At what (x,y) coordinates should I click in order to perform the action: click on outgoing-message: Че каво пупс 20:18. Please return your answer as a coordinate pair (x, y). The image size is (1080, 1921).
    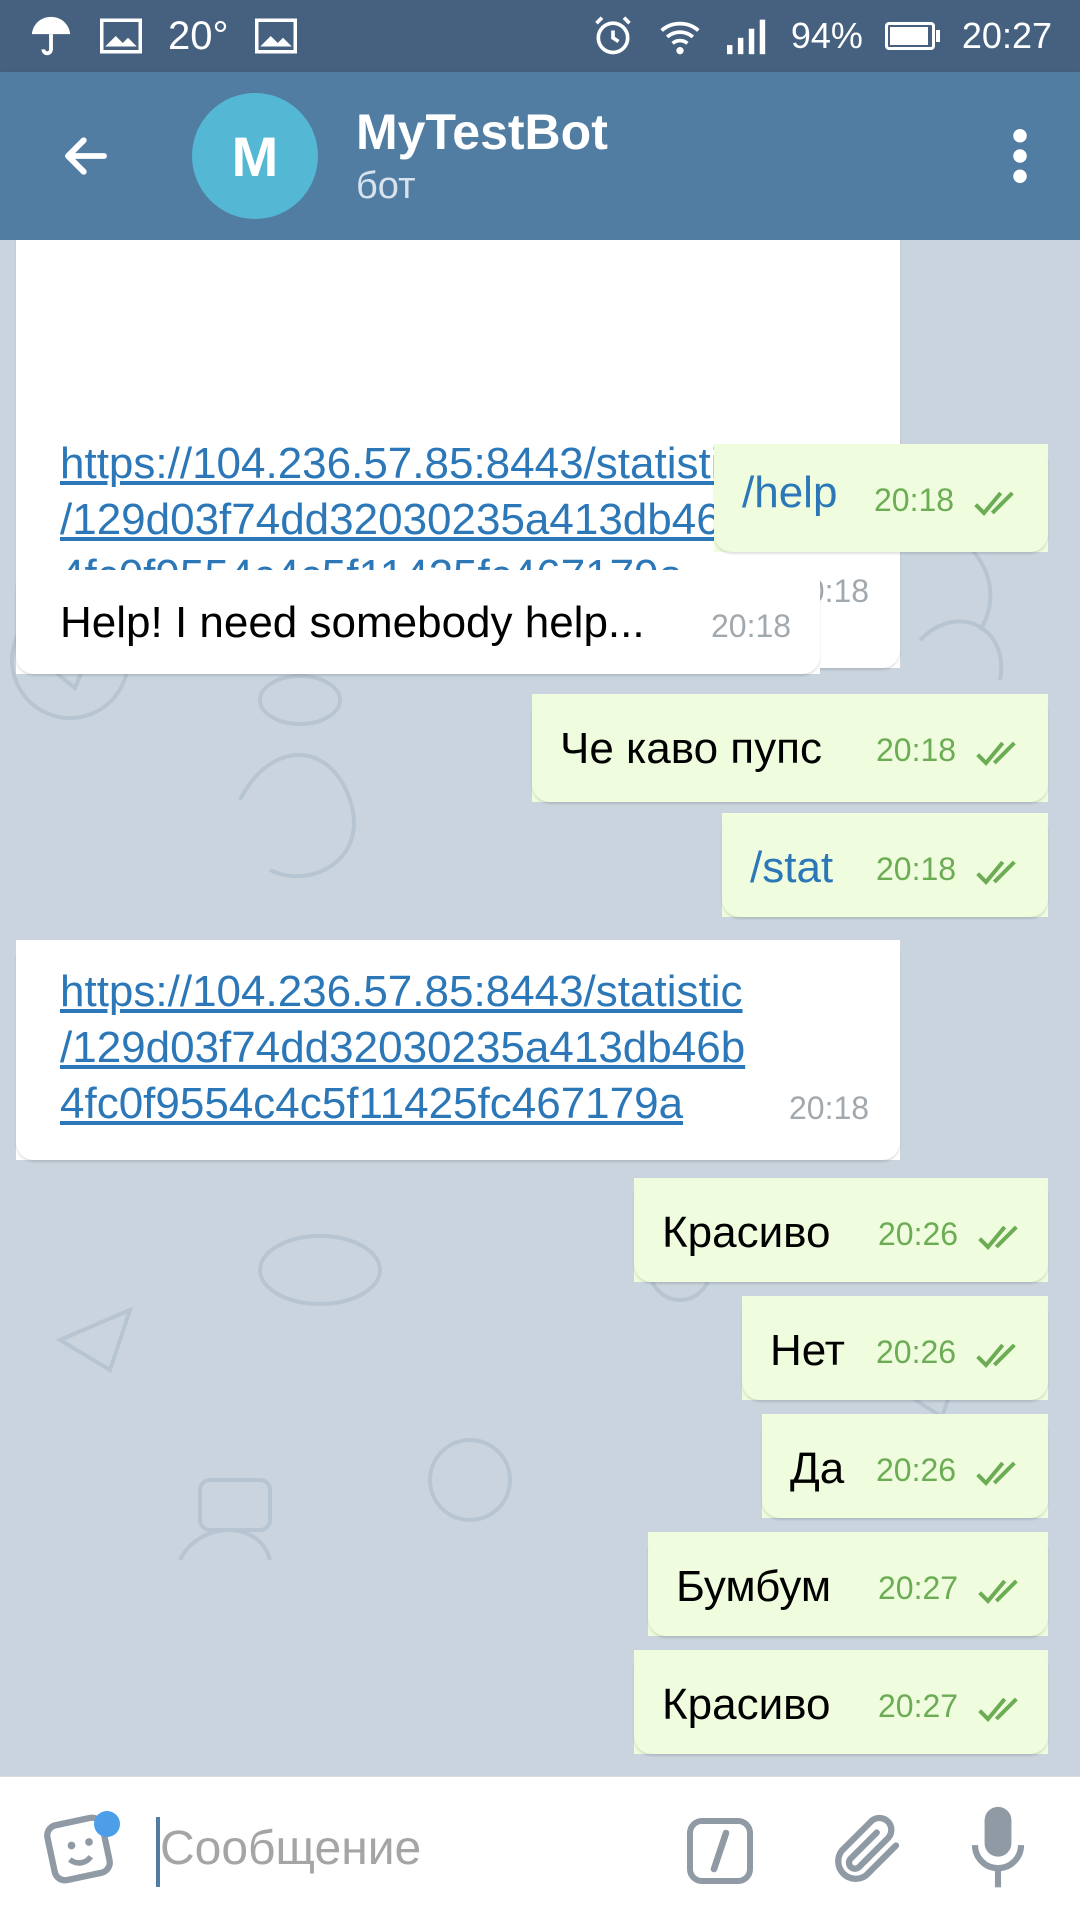
    Looking at the image, I should click on (790, 748).